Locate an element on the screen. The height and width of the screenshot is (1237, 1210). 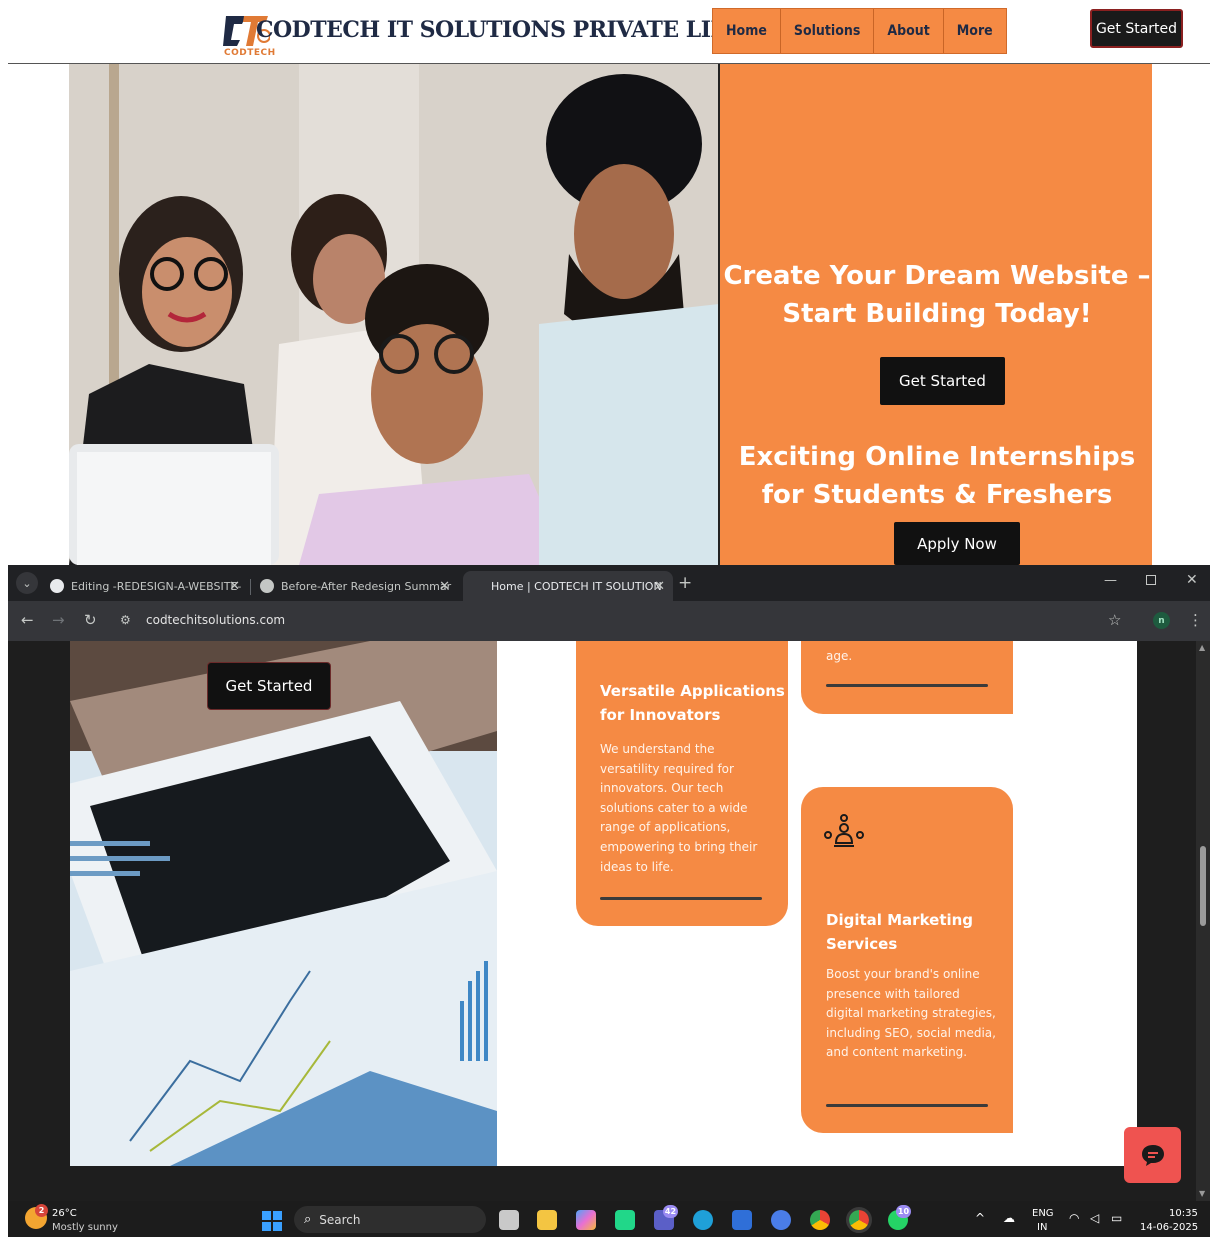
back-icon: ← is located at coordinates (27, 620).